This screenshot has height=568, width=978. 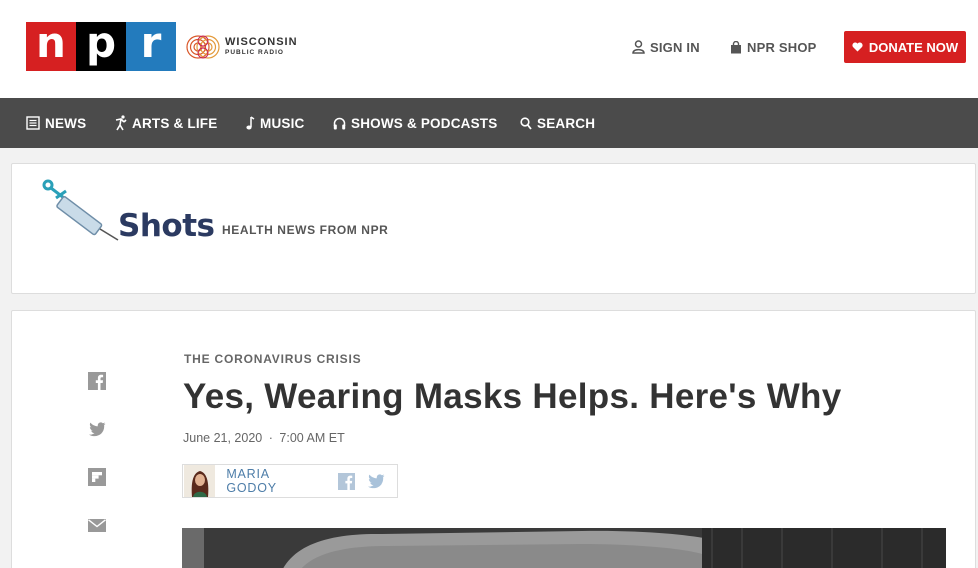 What do you see at coordinates (913, 47) in the screenshot?
I see `donate-label: DONATE NOW` at bounding box center [913, 47].